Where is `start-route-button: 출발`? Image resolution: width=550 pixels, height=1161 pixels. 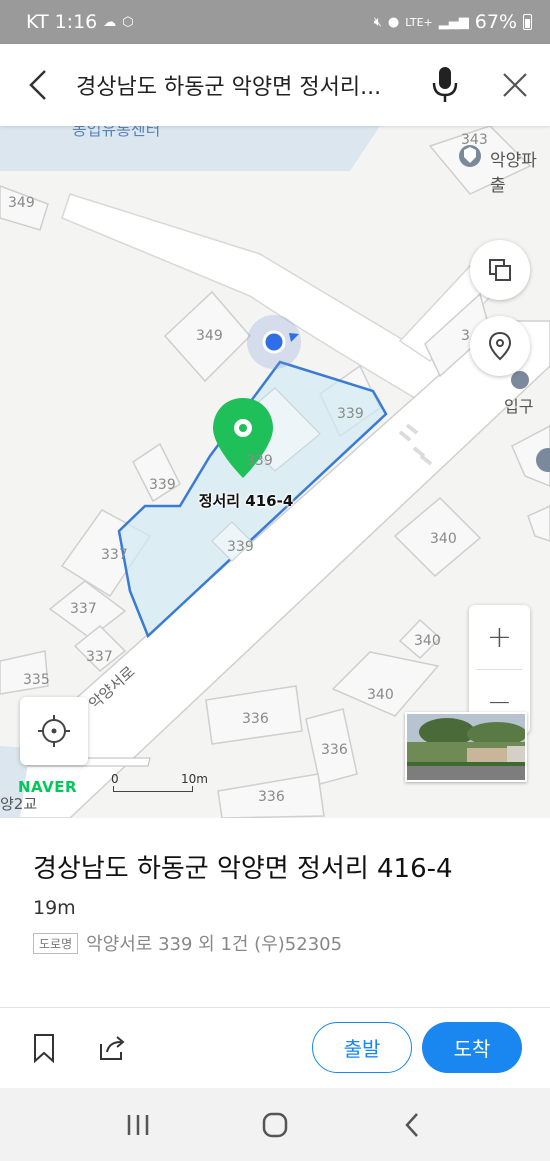
start-route-button: 출발 is located at coordinates (362, 1047).